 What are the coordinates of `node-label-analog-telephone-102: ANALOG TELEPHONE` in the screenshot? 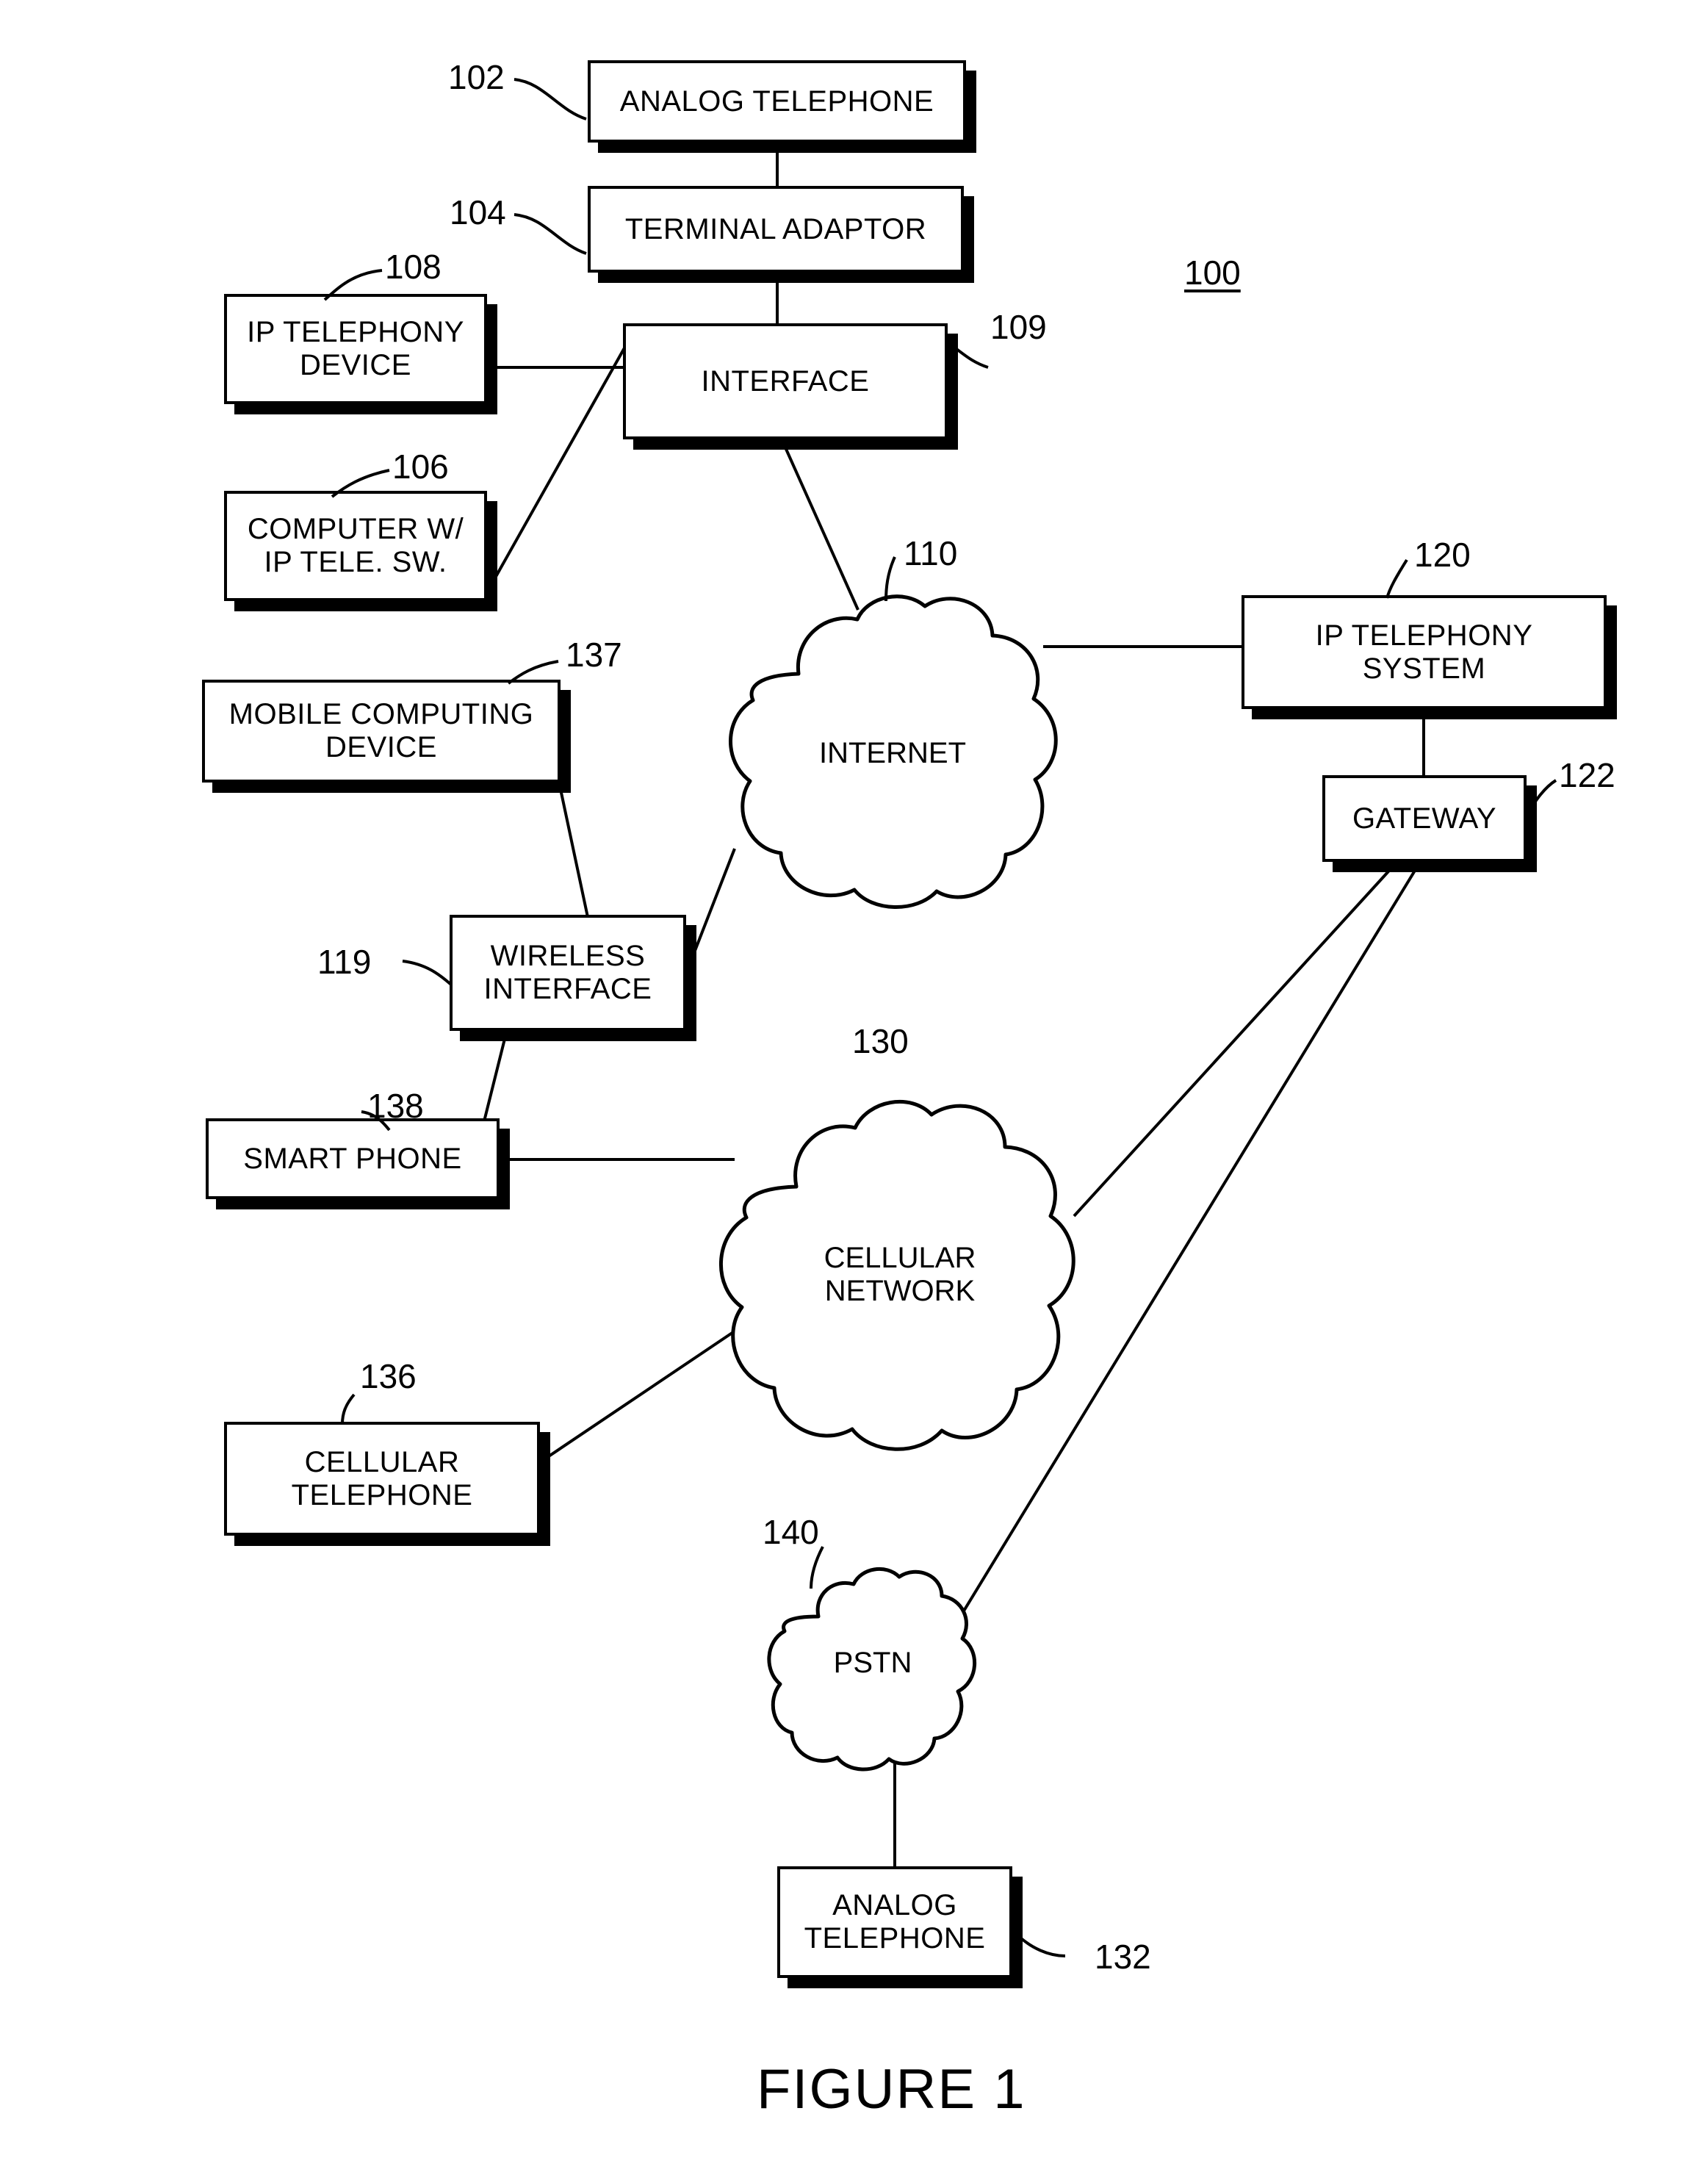 It's located at (777, 101).